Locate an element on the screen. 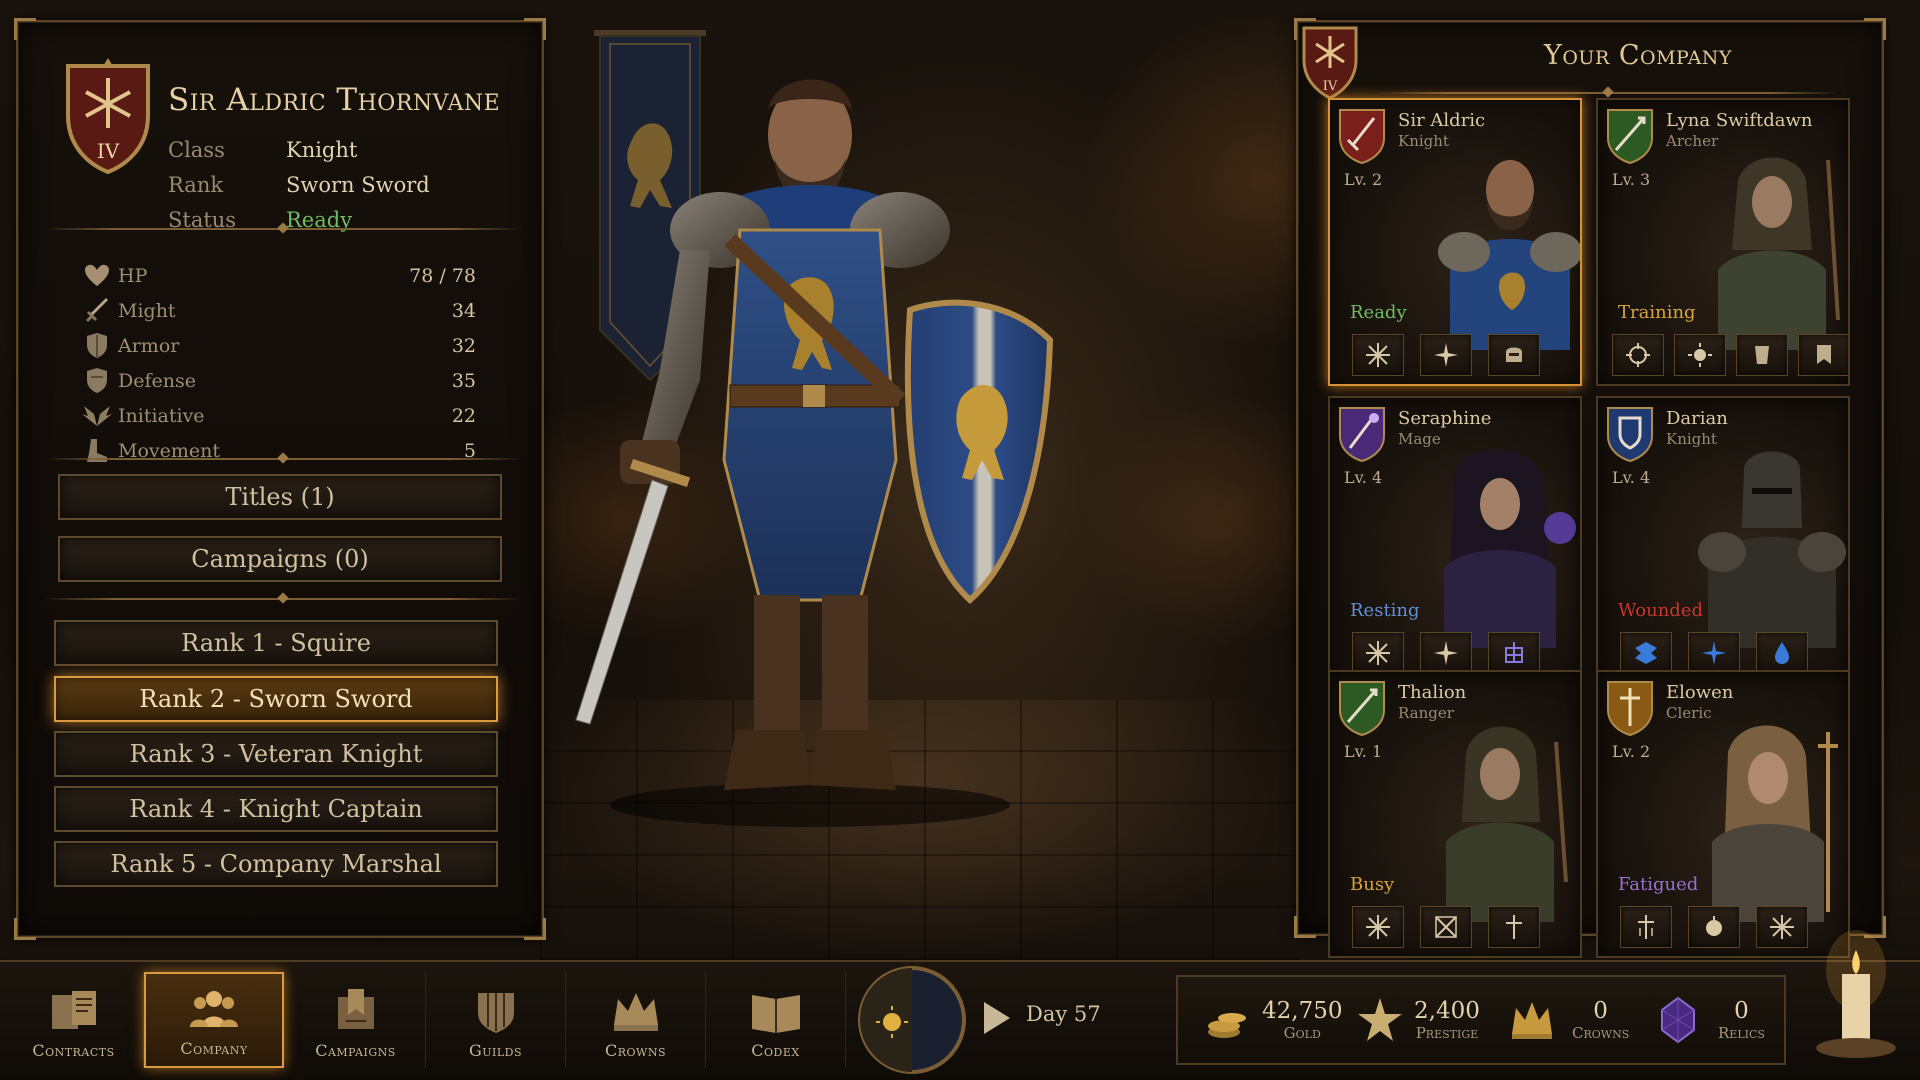  titles-button: Titles (1) is located at coordinates (280, 497).